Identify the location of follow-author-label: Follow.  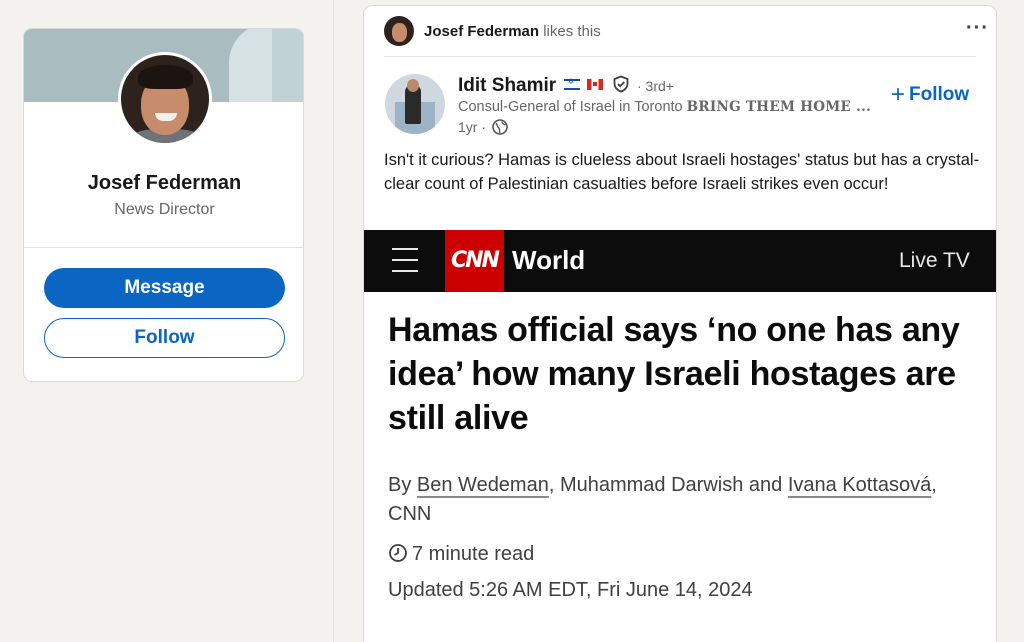
(939, 94).